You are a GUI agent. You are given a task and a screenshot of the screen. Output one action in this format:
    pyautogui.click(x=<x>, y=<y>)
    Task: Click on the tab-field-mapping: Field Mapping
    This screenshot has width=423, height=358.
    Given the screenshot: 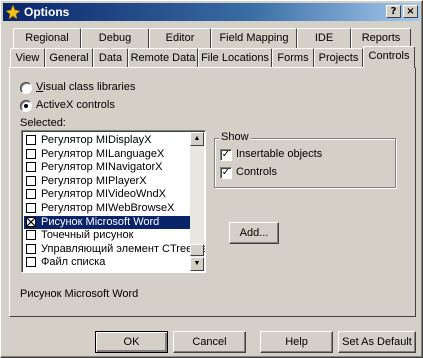 What is the action you would take?
    pyautogui.click(x=254, y=38)
    